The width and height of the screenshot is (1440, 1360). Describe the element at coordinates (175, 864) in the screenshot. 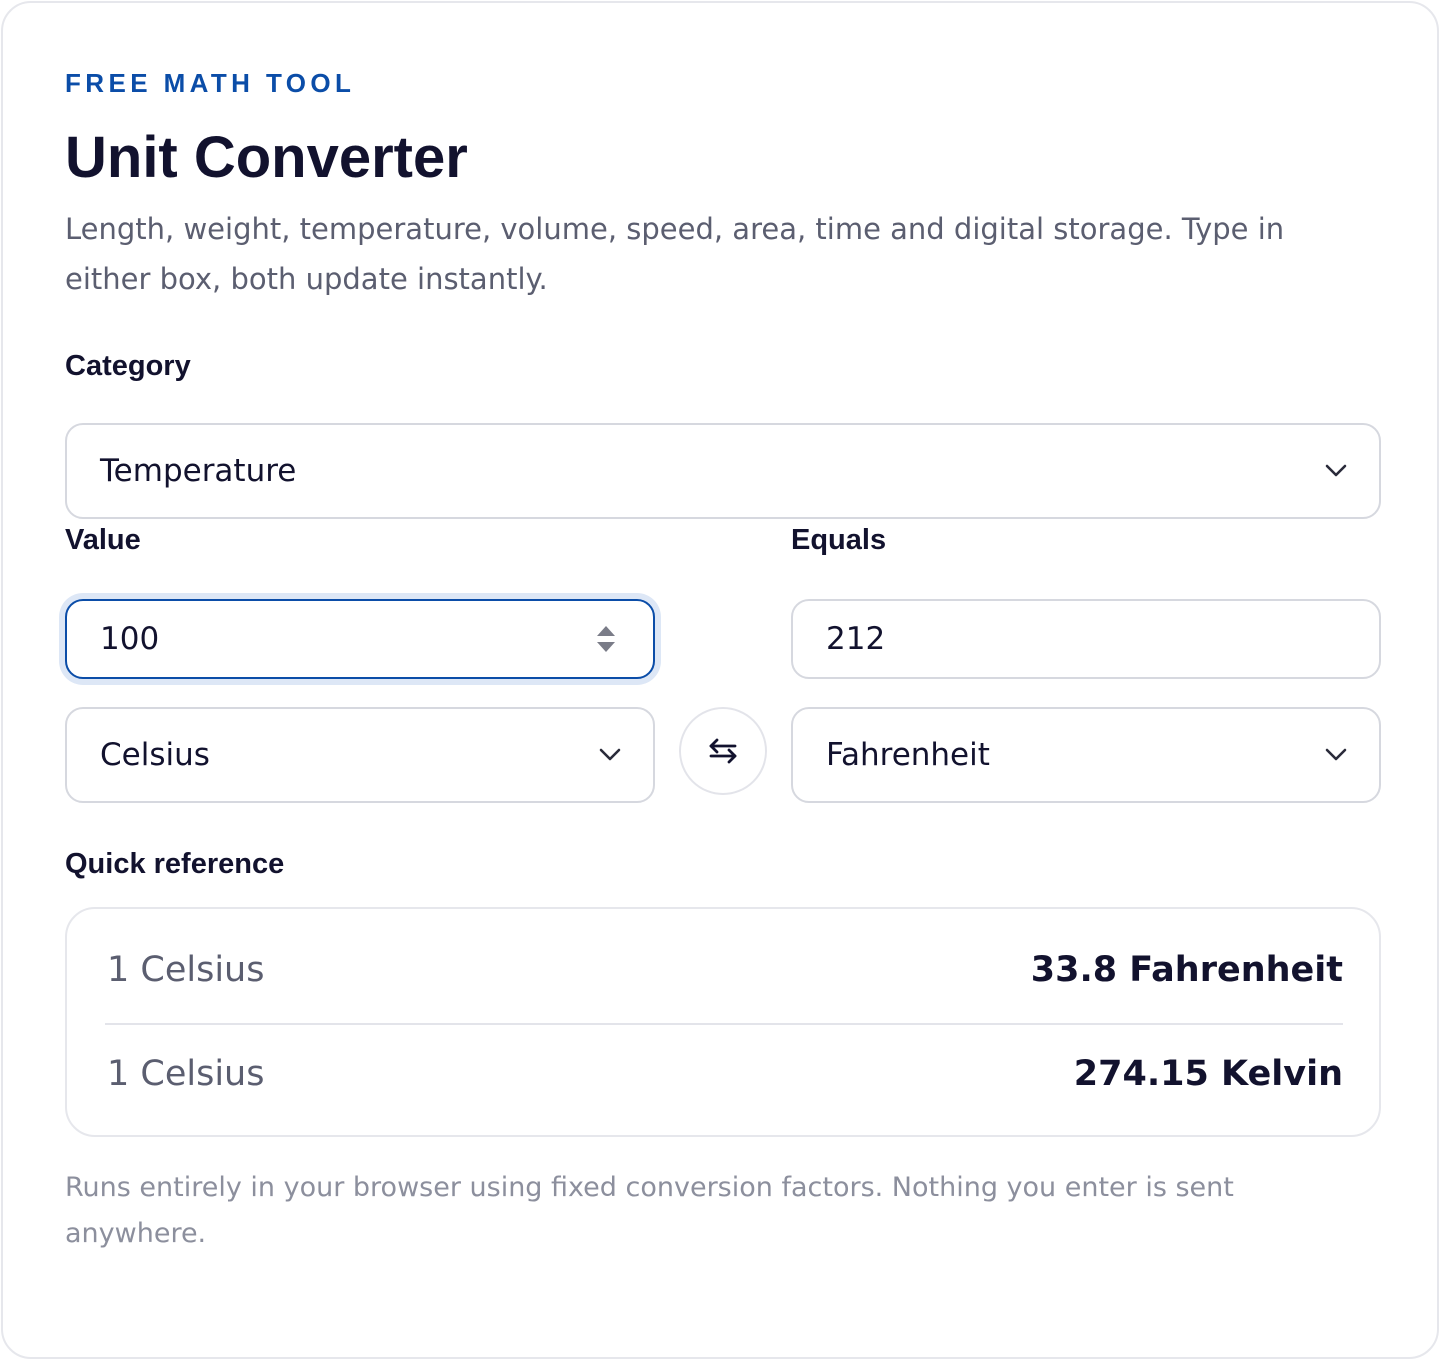

I see `quick-reference-label: Quick reference` at that location.